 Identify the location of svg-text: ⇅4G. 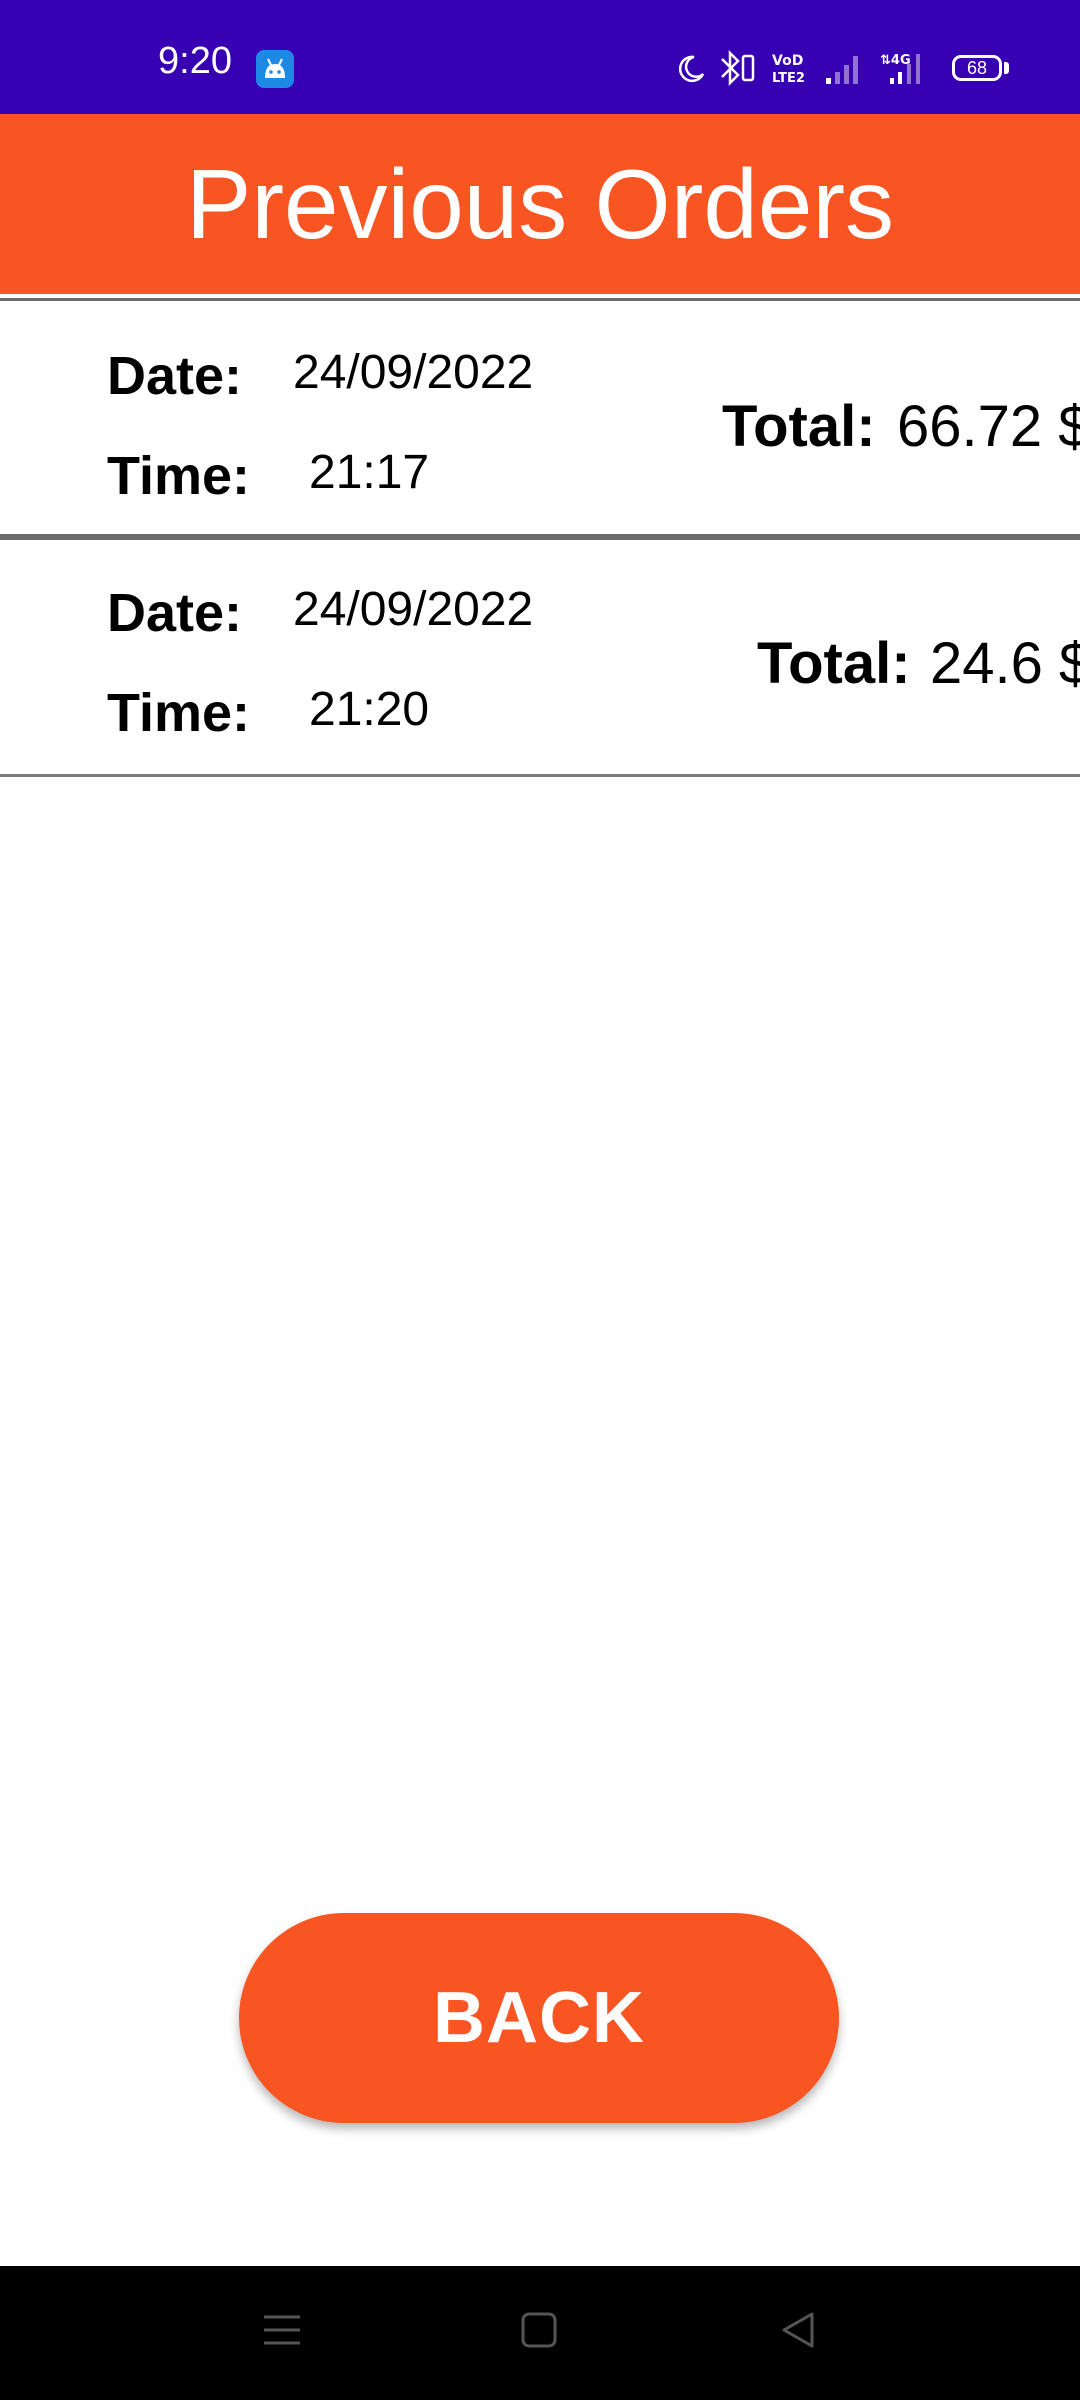
(895, 60).